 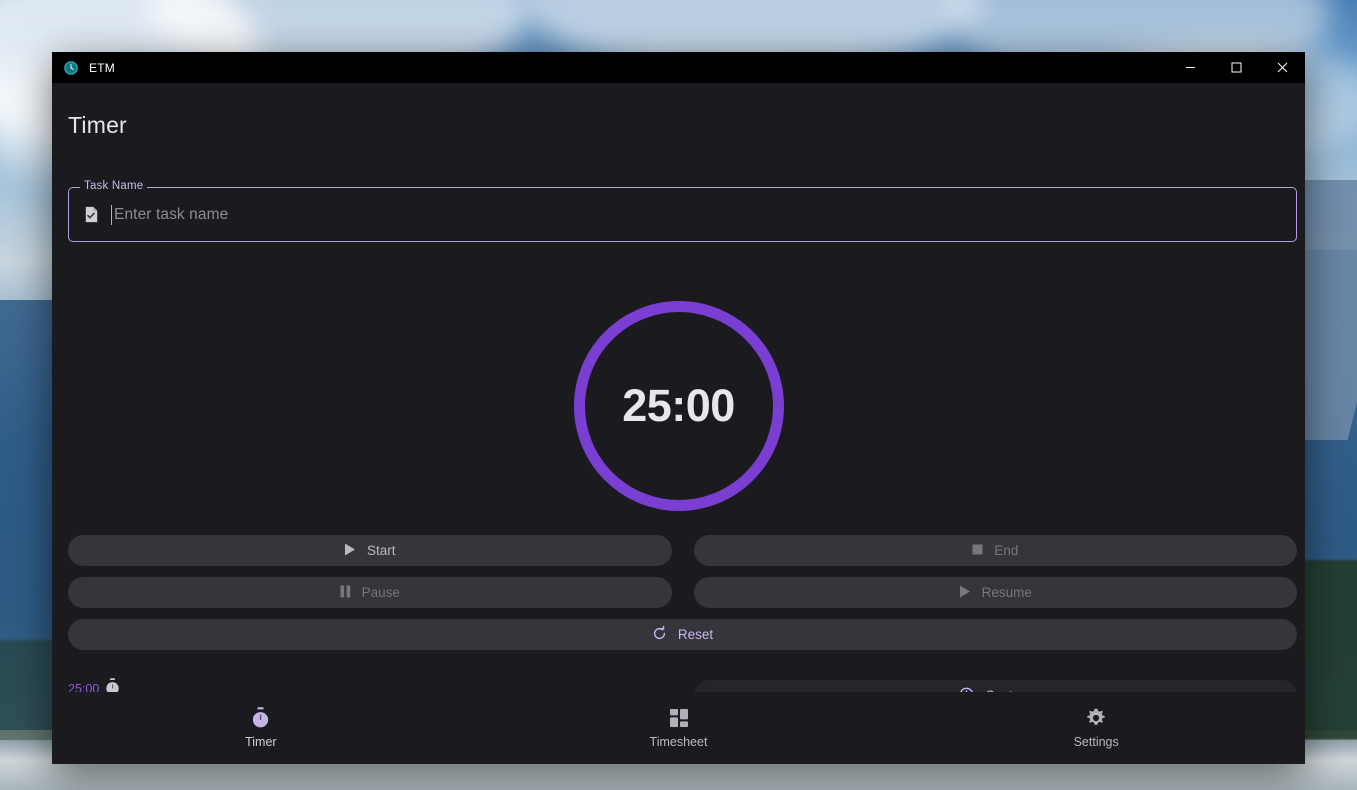 What do you see at coordinates (679, 718) in the screenshot?
I see `grid-icon` at bounding box center [679, 718].